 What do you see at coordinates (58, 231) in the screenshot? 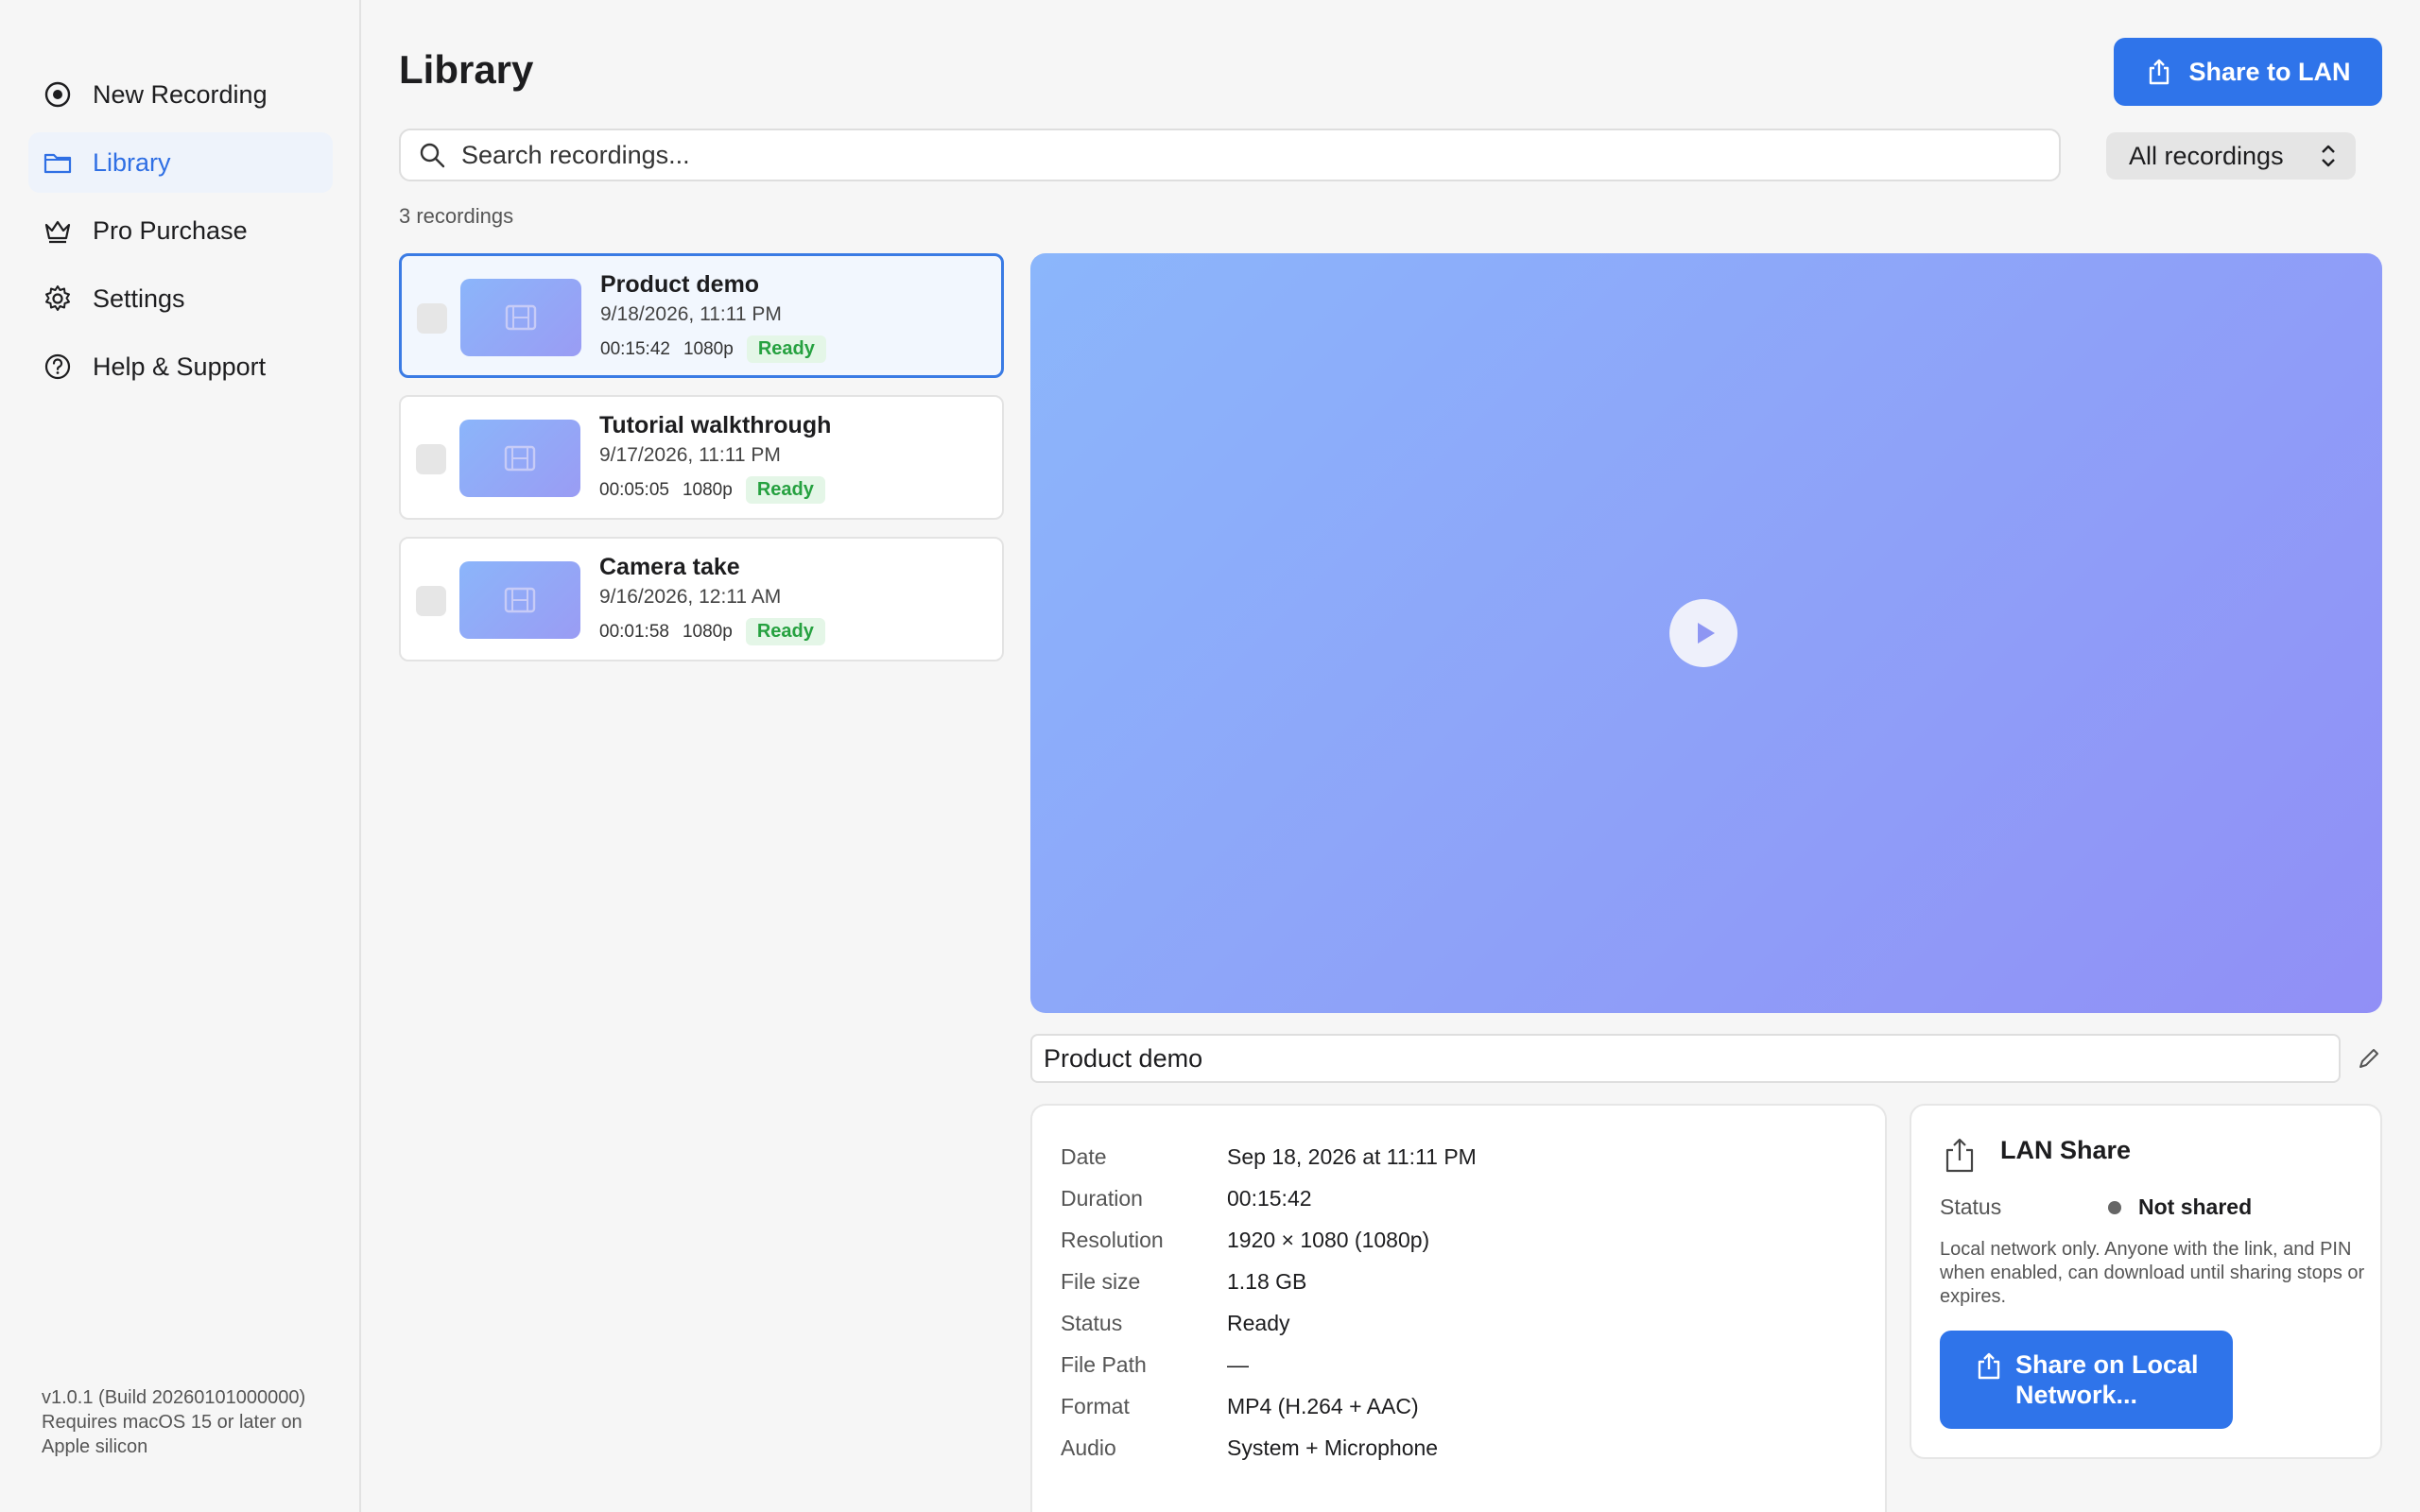
I see `crown-icon` at bounding box center [58, 231].